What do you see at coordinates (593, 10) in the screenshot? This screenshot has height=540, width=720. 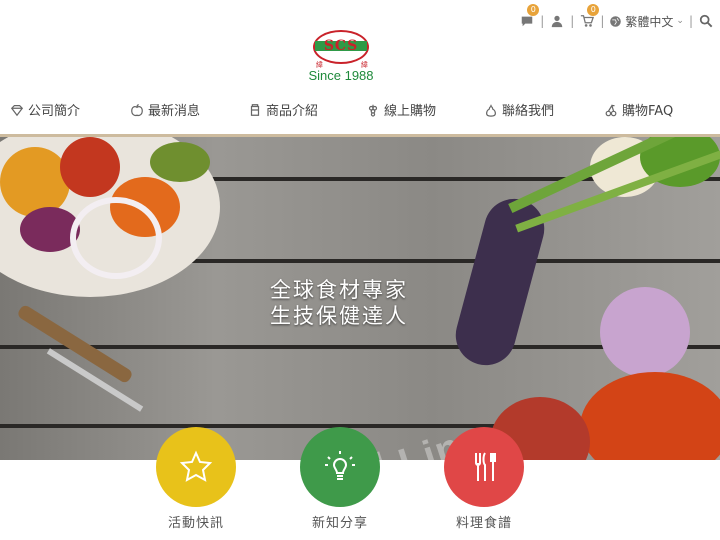 I see `cart-count-badge: 0` at bounding box center [593, 10].